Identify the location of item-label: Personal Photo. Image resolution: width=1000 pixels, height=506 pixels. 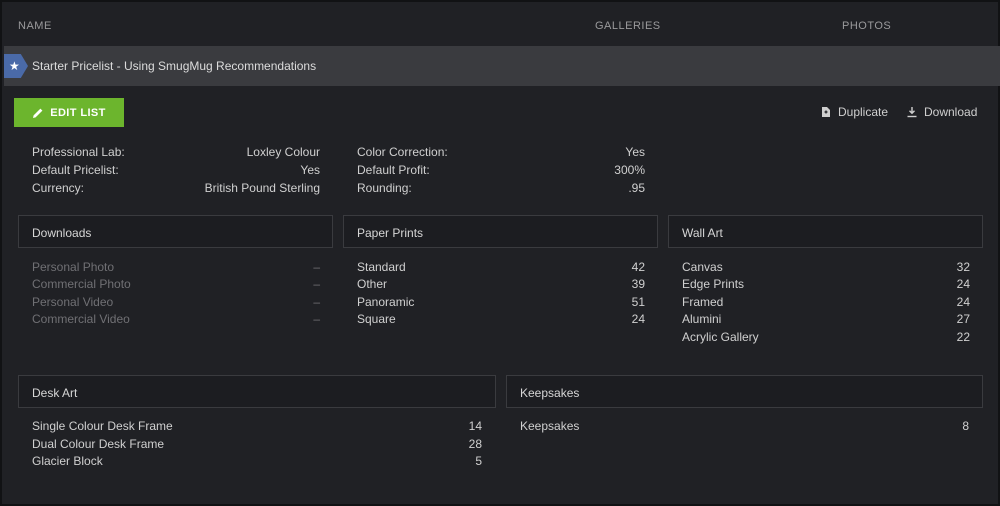
(73, 267).